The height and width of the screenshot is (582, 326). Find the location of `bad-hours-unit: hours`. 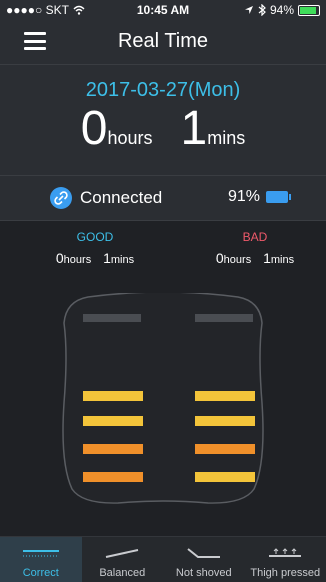

bad-hours-unit: hours is located at coordinates (238, 260).